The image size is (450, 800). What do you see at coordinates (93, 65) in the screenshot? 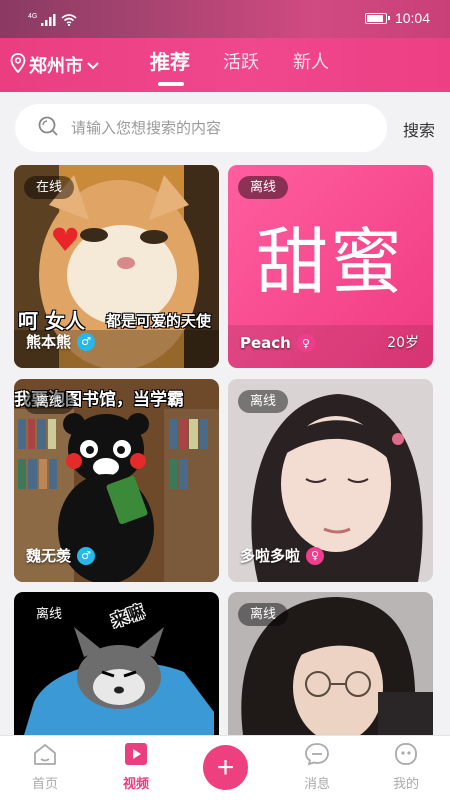
I see `chevron-down-icon` at bounding box center [93, 65].